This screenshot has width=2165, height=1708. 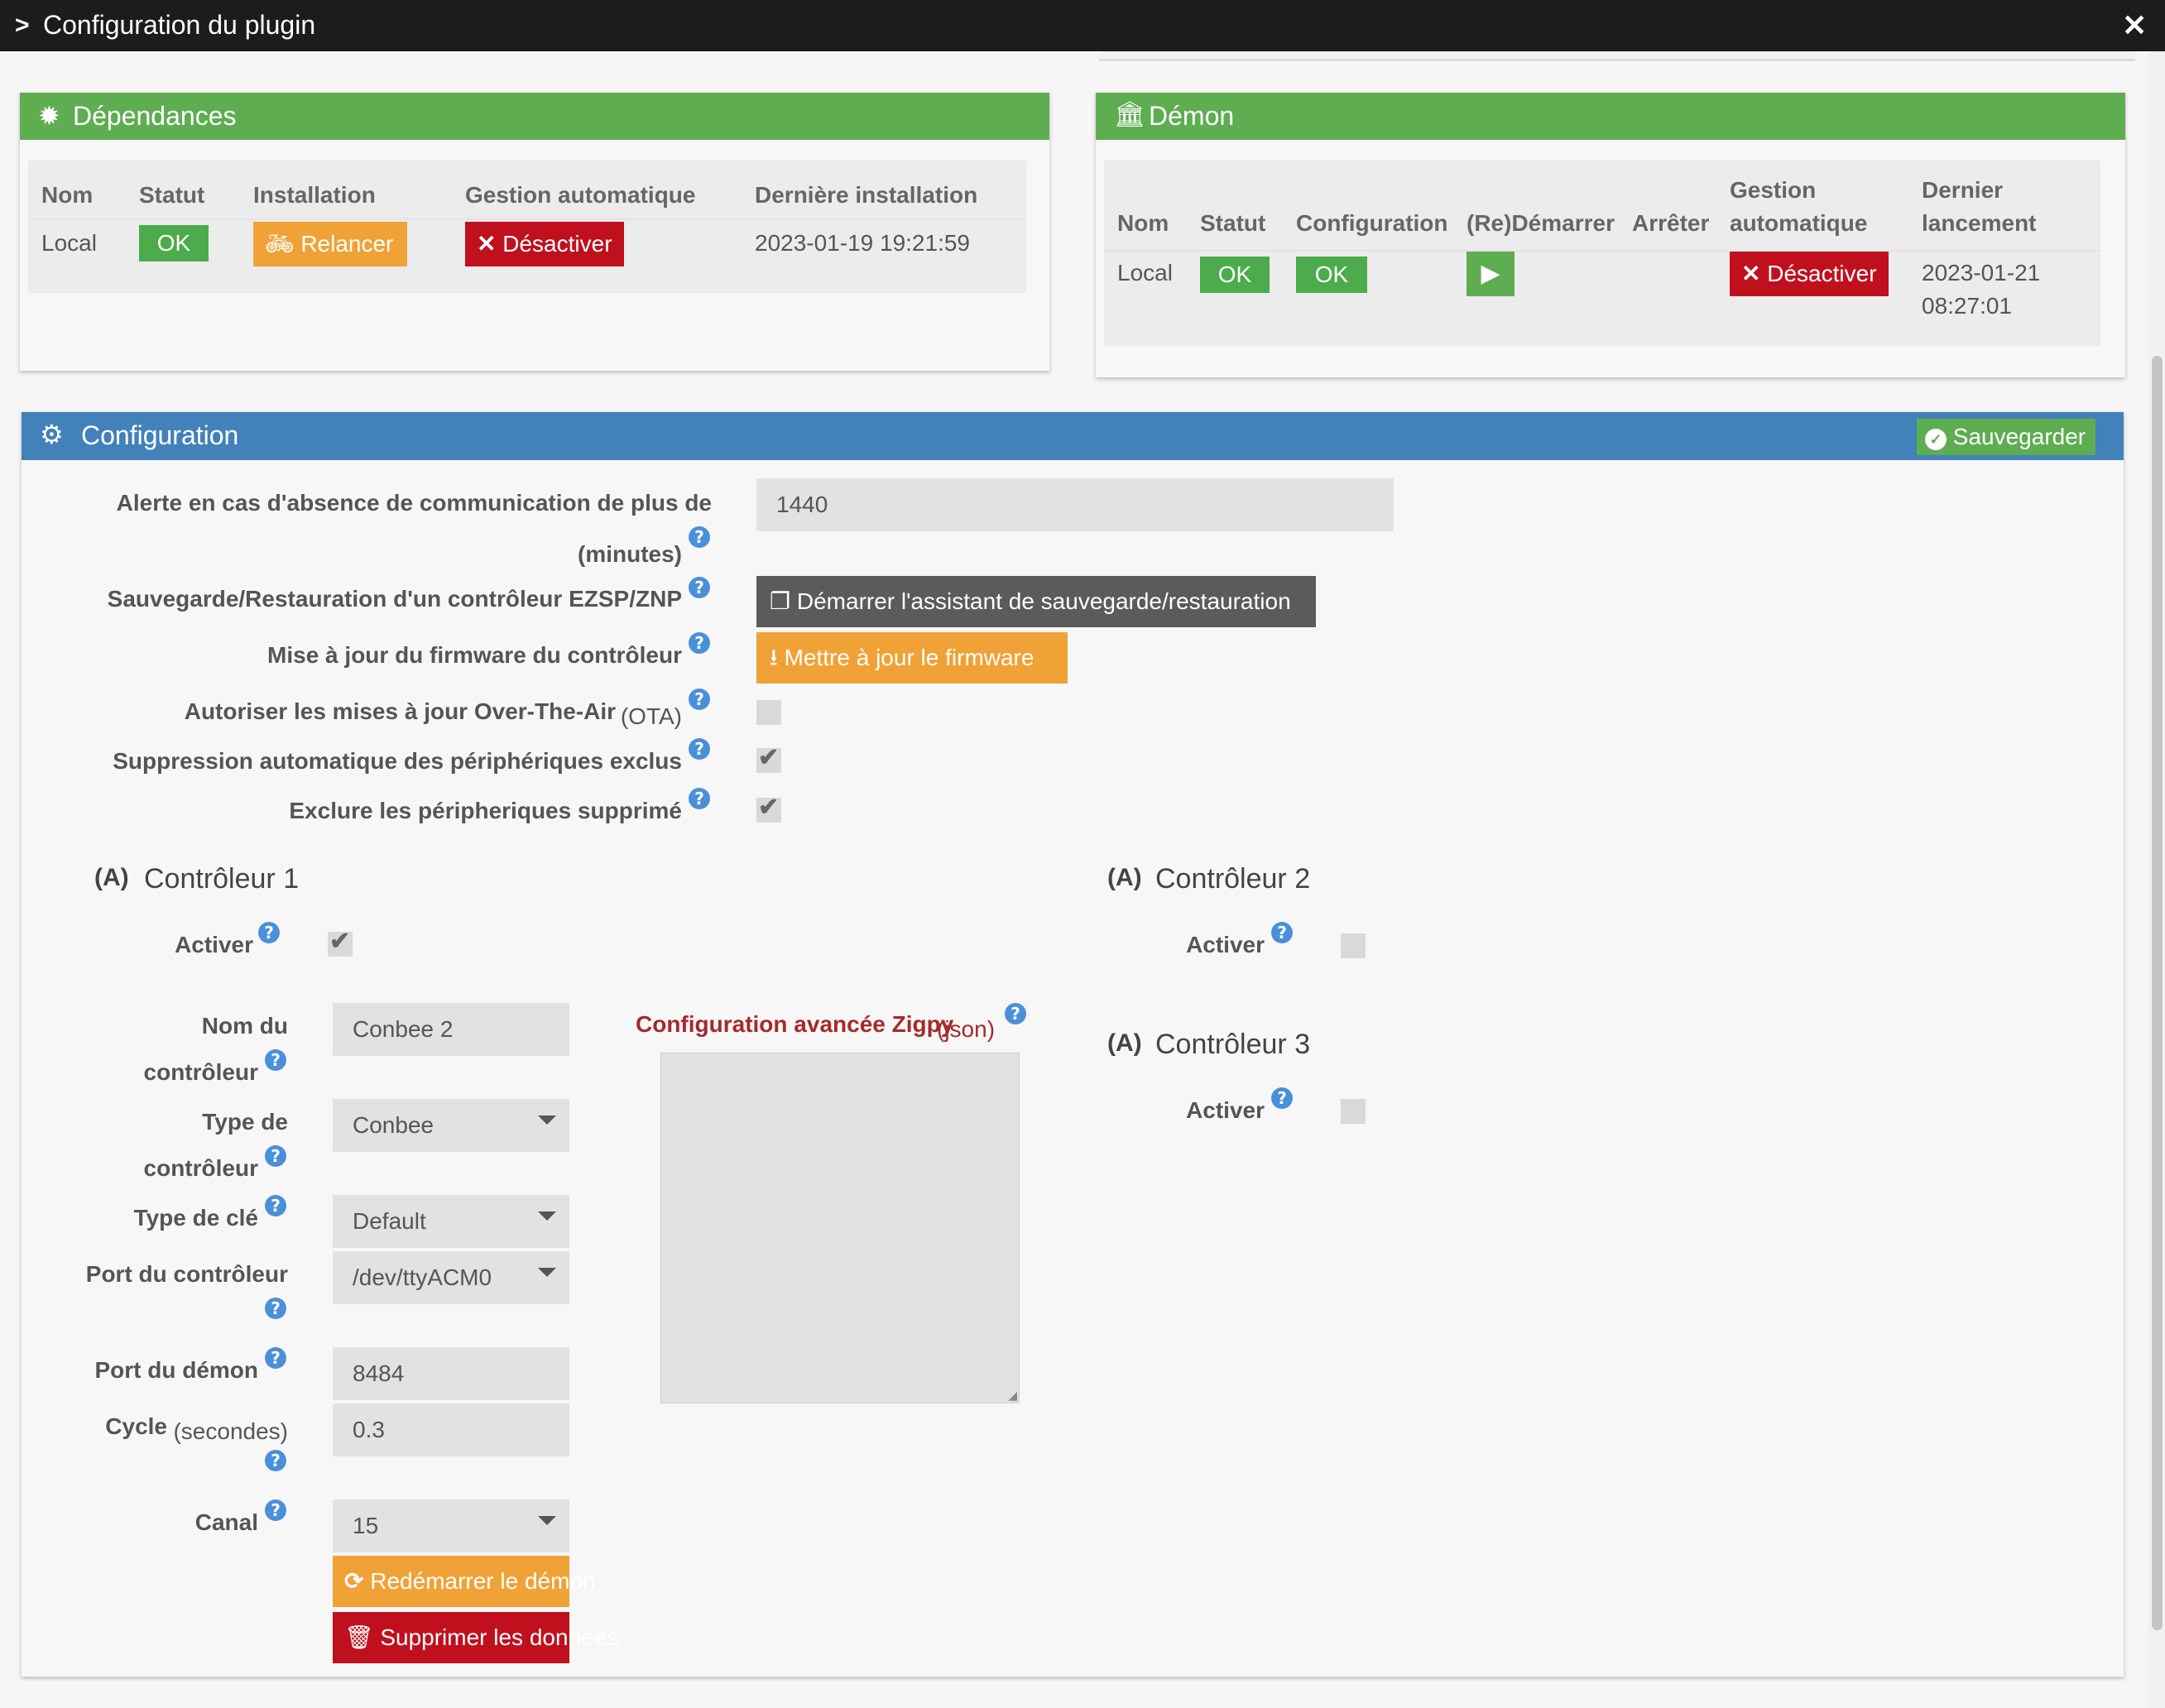 I want to click on c1-nom-label-2: contrôleur, so click(x=201, y=1072).